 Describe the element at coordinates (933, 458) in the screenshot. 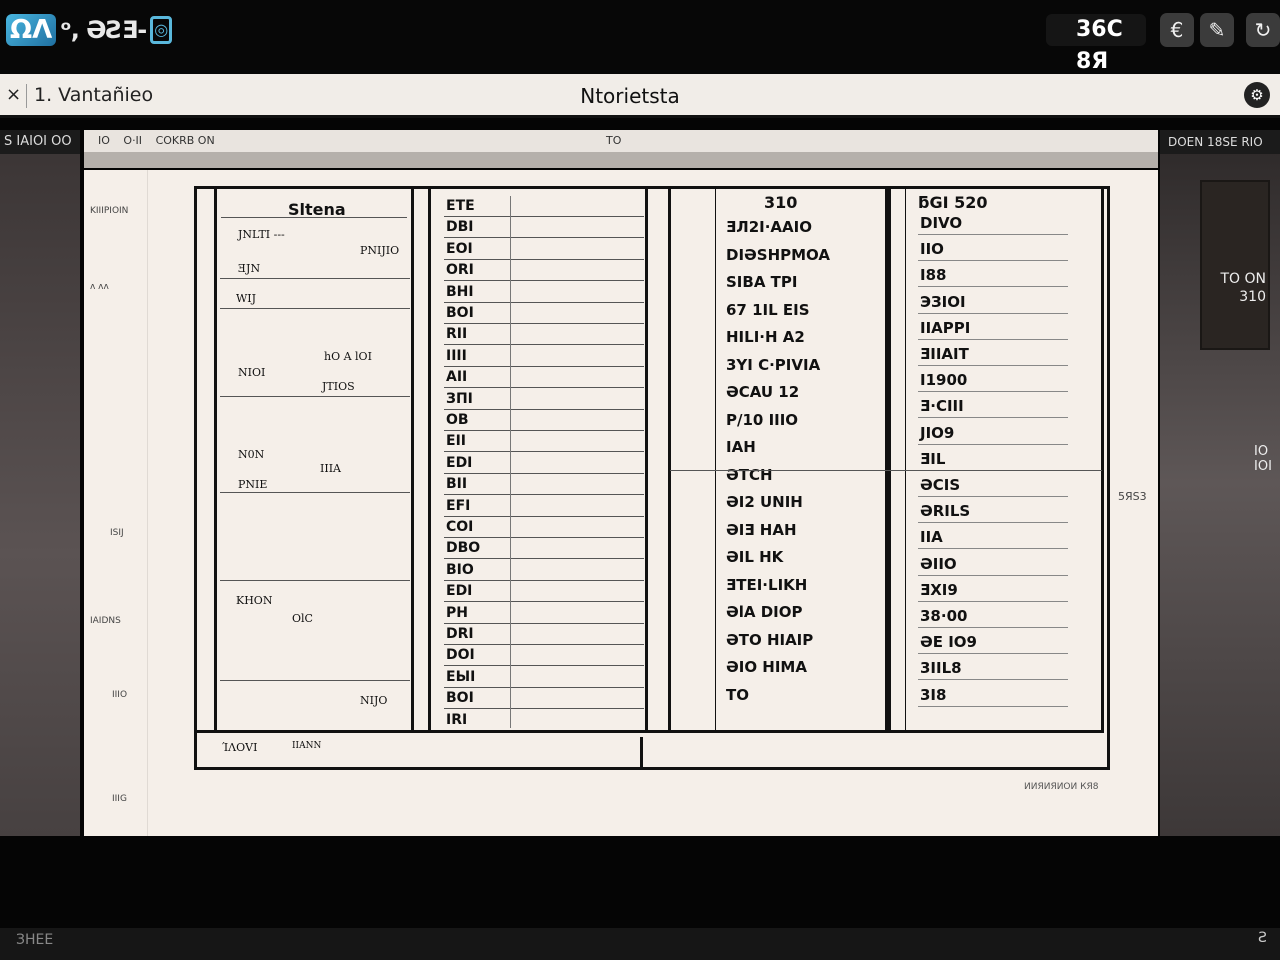

I see `col4-row-value: ƎIL` at that location.